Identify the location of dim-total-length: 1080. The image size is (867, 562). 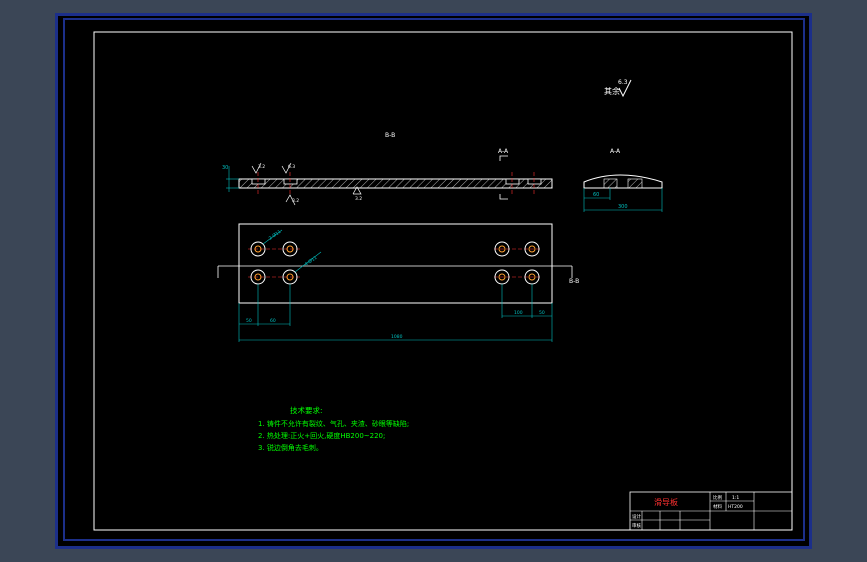
(397, 337).